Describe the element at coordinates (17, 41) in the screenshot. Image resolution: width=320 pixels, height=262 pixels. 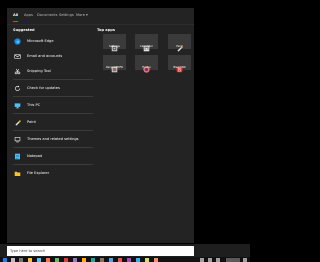
I see `edge-icon` at that location.